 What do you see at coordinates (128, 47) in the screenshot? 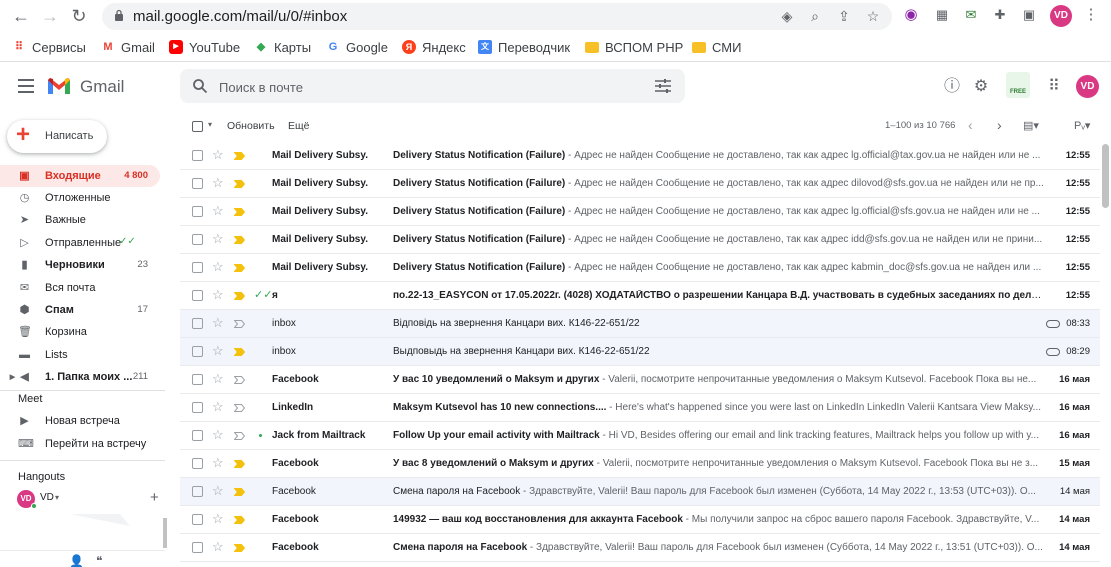
I see `bookmark-gmail: M Gmail` at bounding box center [128, 47].